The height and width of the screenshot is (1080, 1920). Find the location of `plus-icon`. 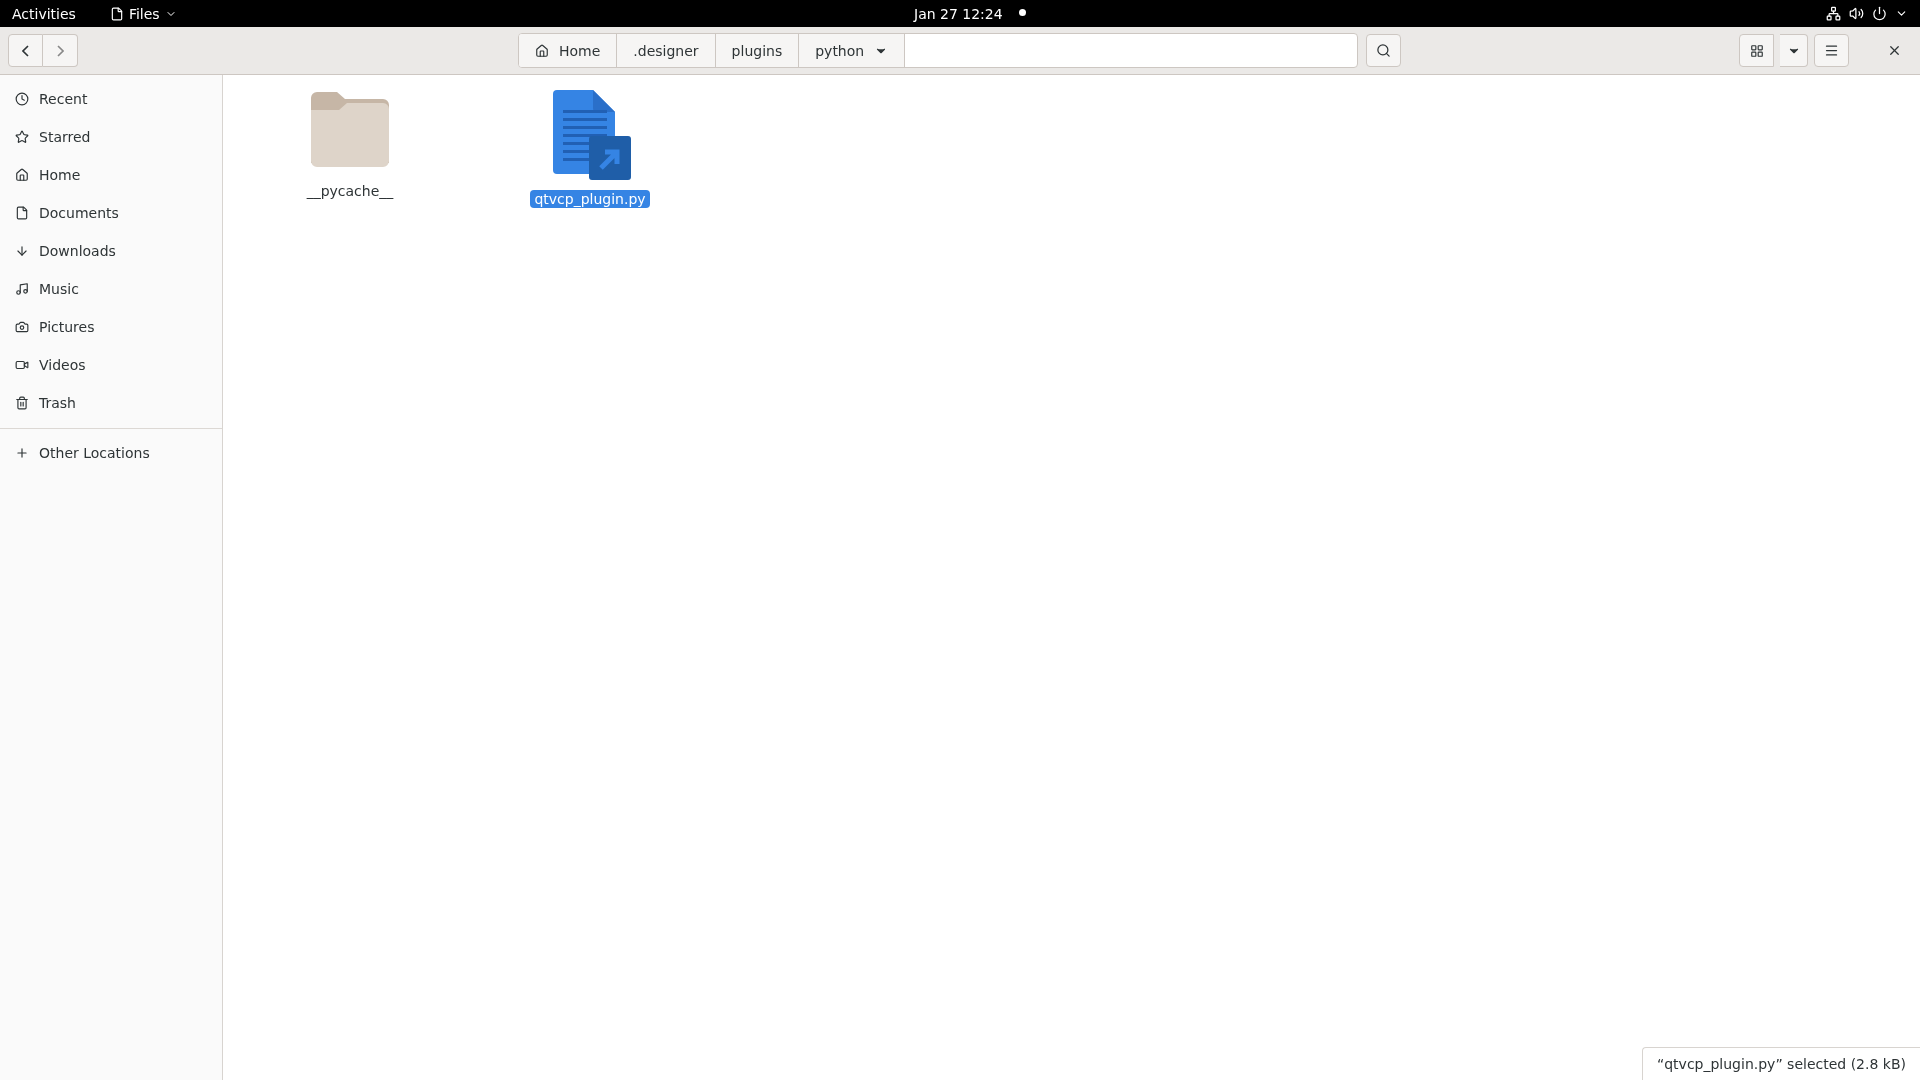

plus-icon is located at coordinates (22, 453).